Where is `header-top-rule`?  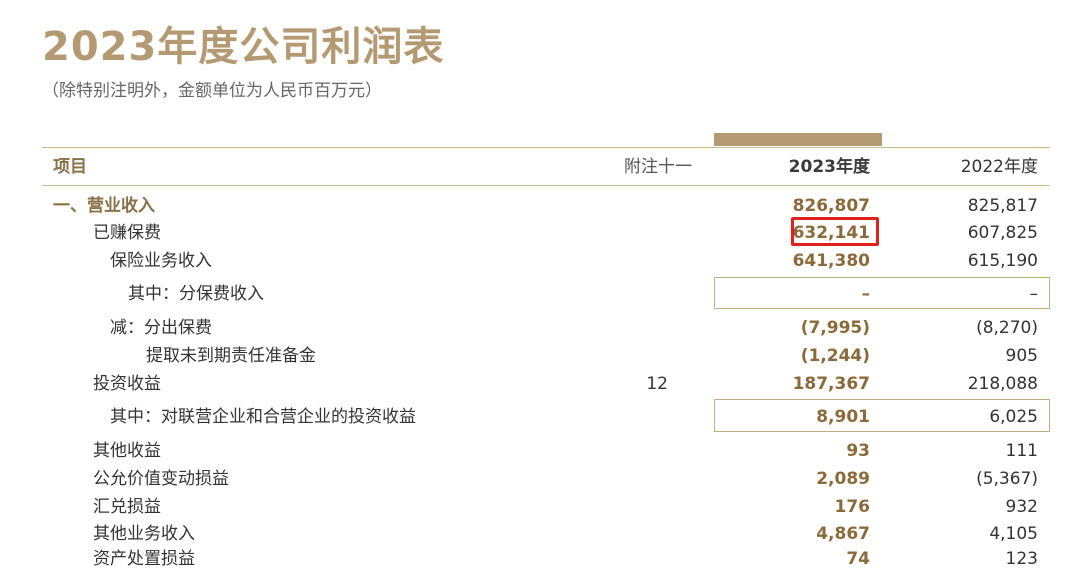
header-top-rule is located at coordinates (546, 147).